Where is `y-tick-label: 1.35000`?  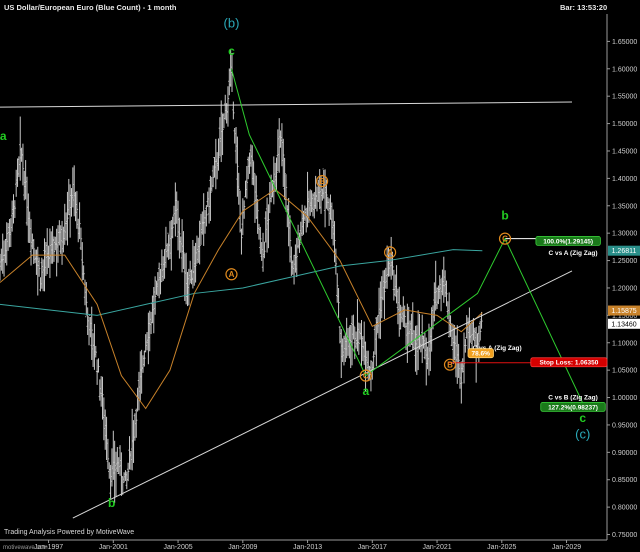
y-tick-label: 1.35000 is located at coordinates (624, 206).